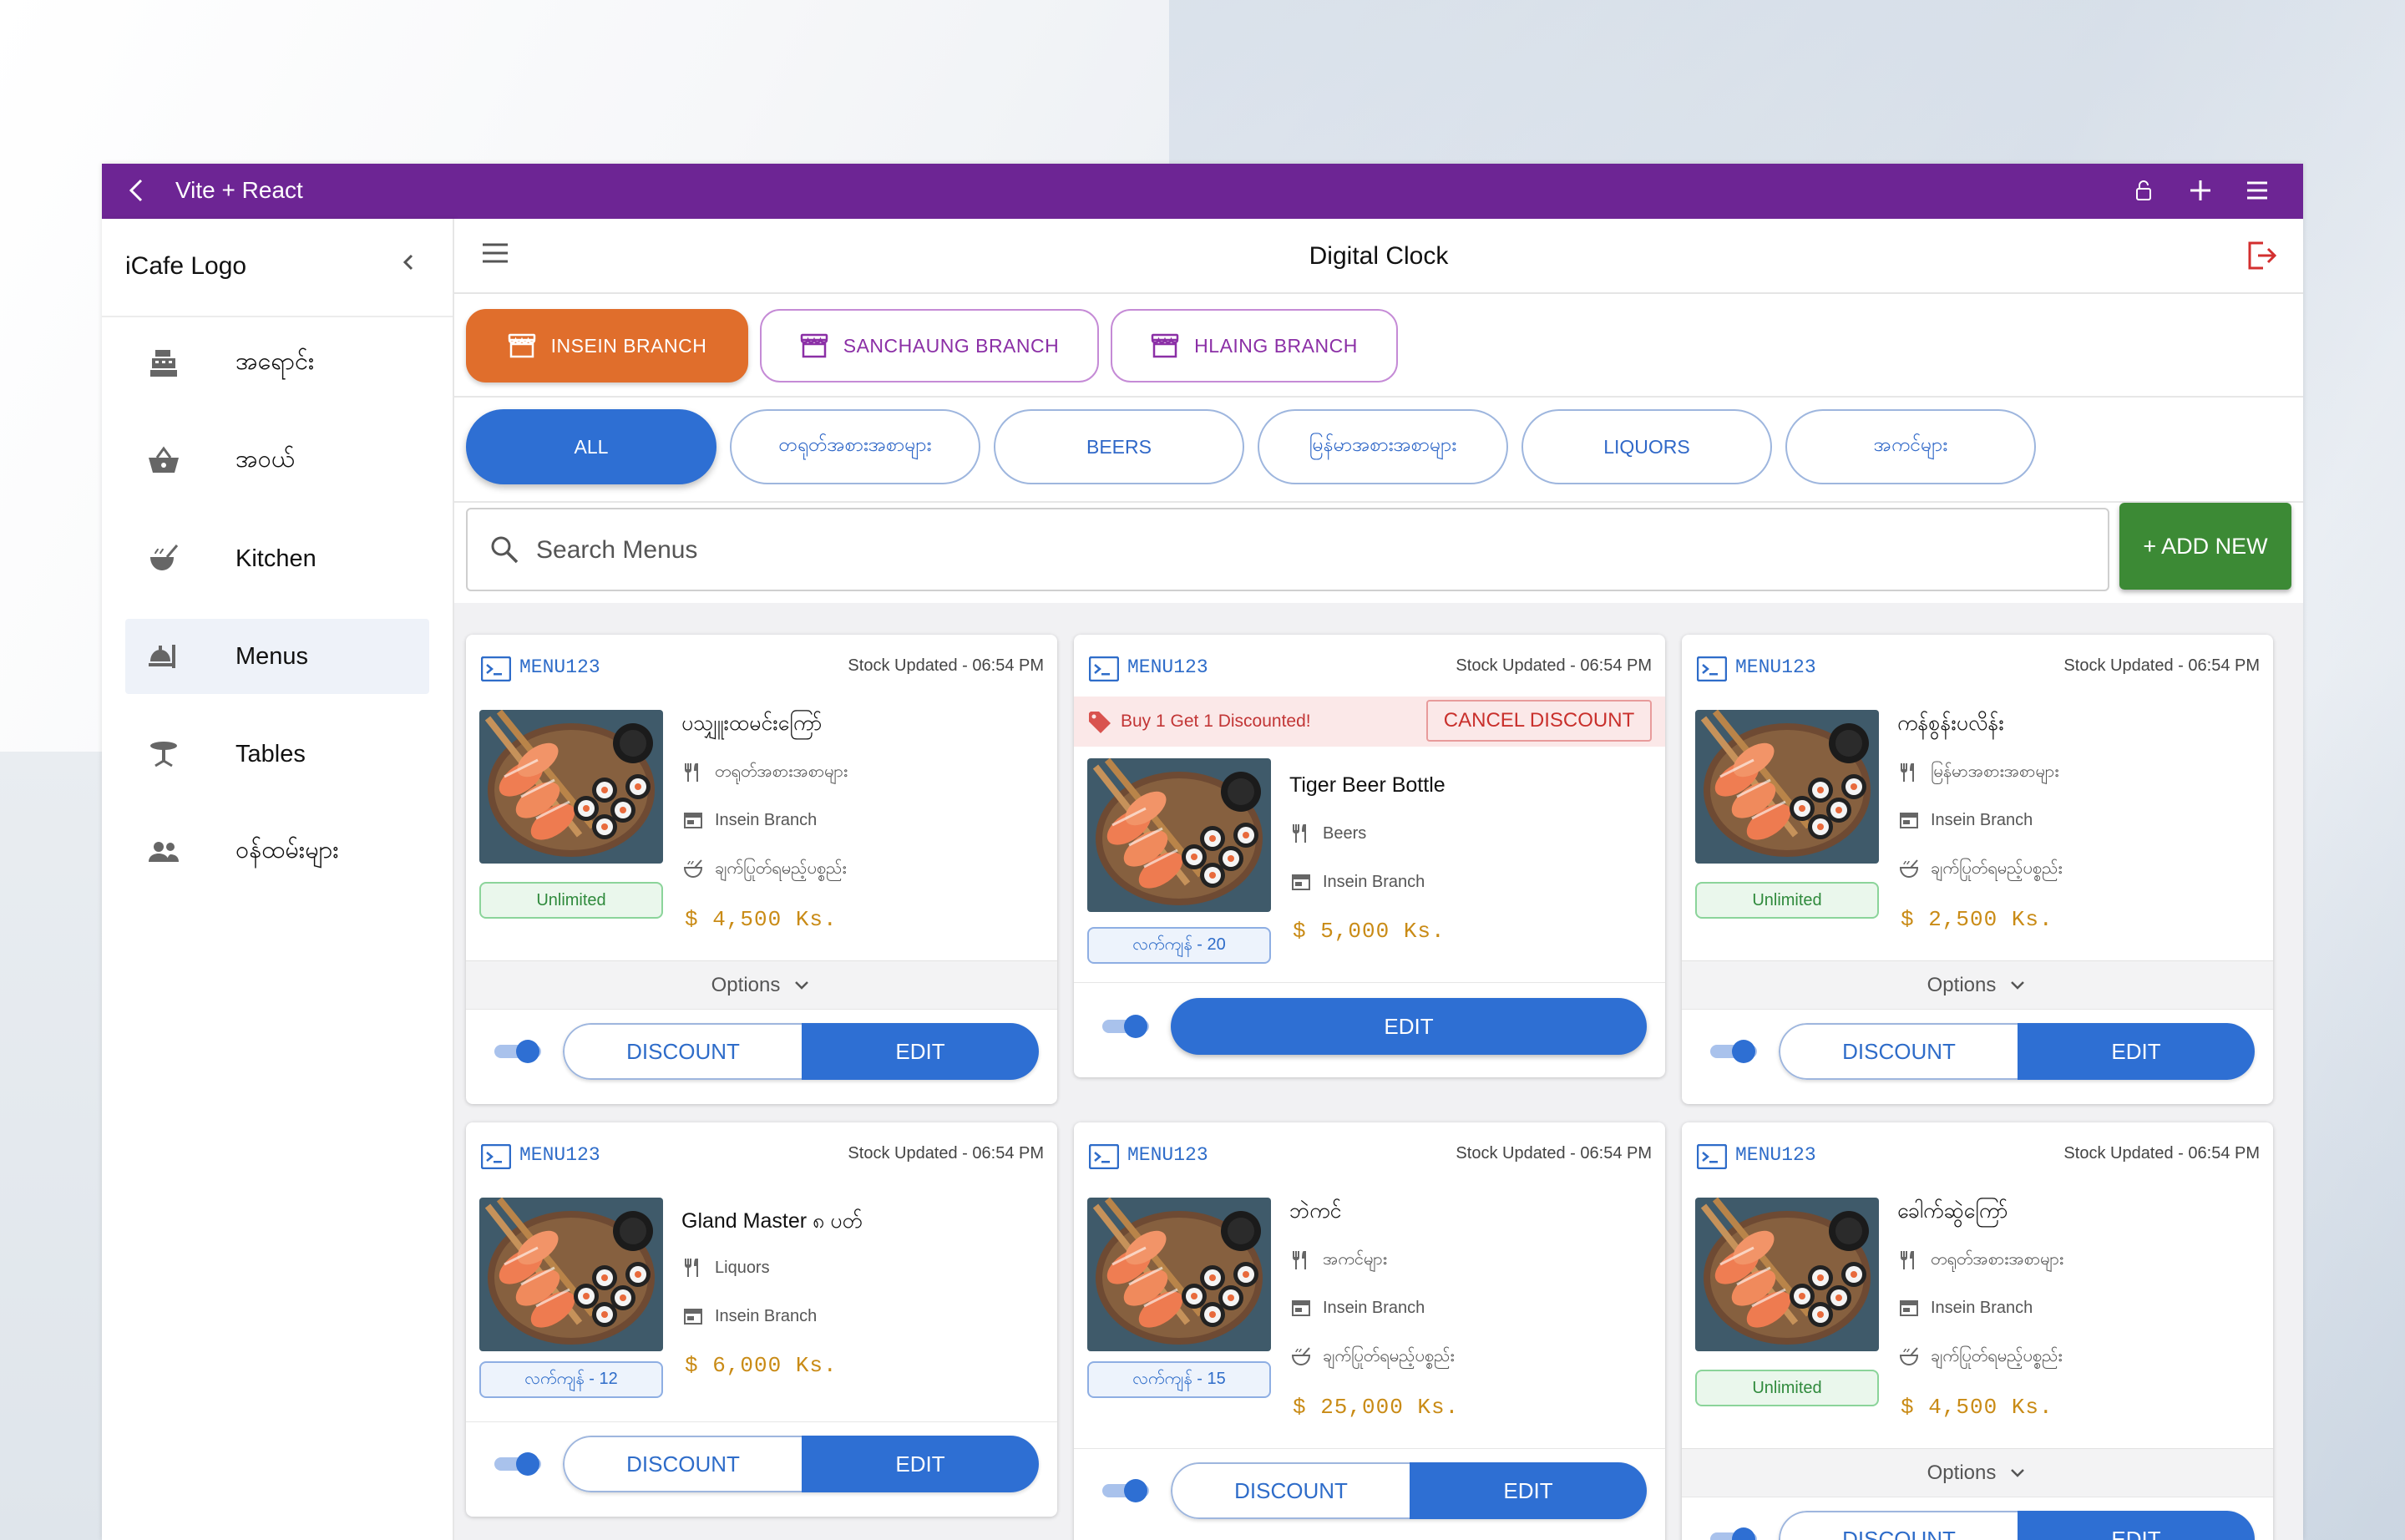 This screenshot has height=1540, width=2405. What do you see at coordinates (277, 754) in the screenshot?
I see `sidebar-item-tables: Tables` at bounding box center [277, 754].